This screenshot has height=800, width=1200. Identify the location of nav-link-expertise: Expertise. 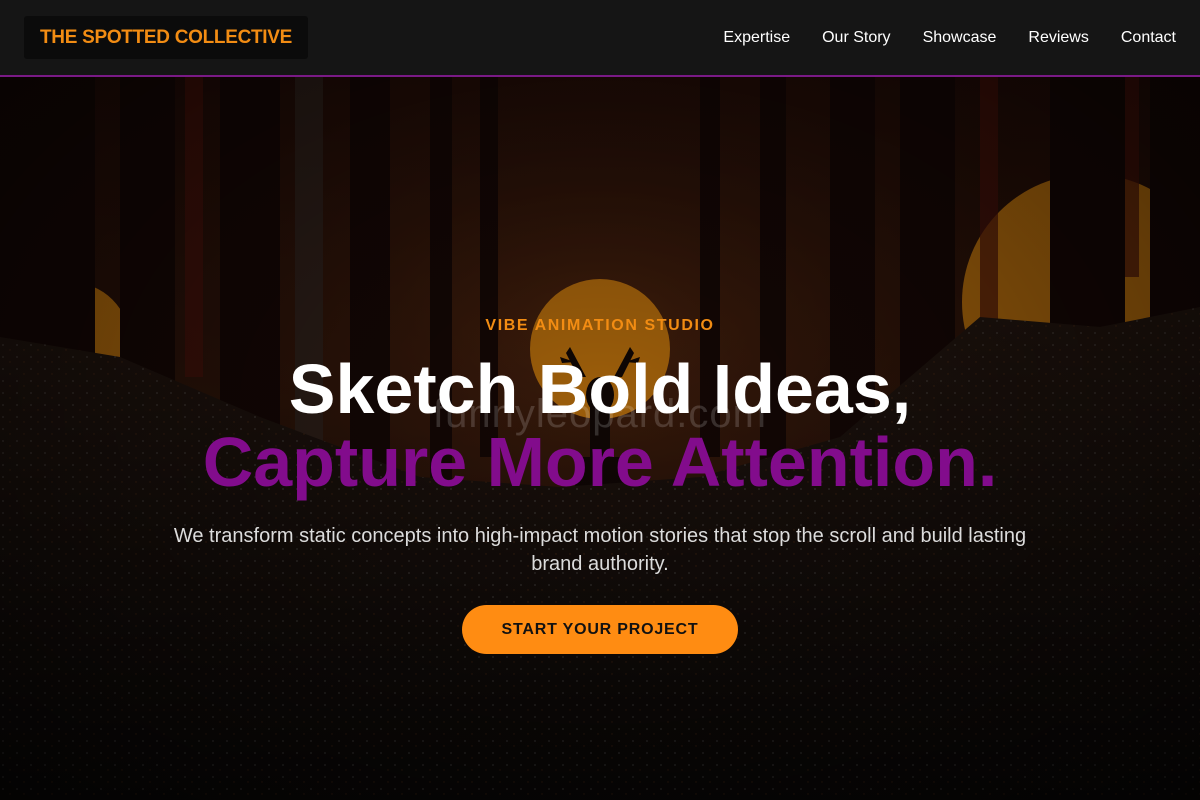
(756, 38).